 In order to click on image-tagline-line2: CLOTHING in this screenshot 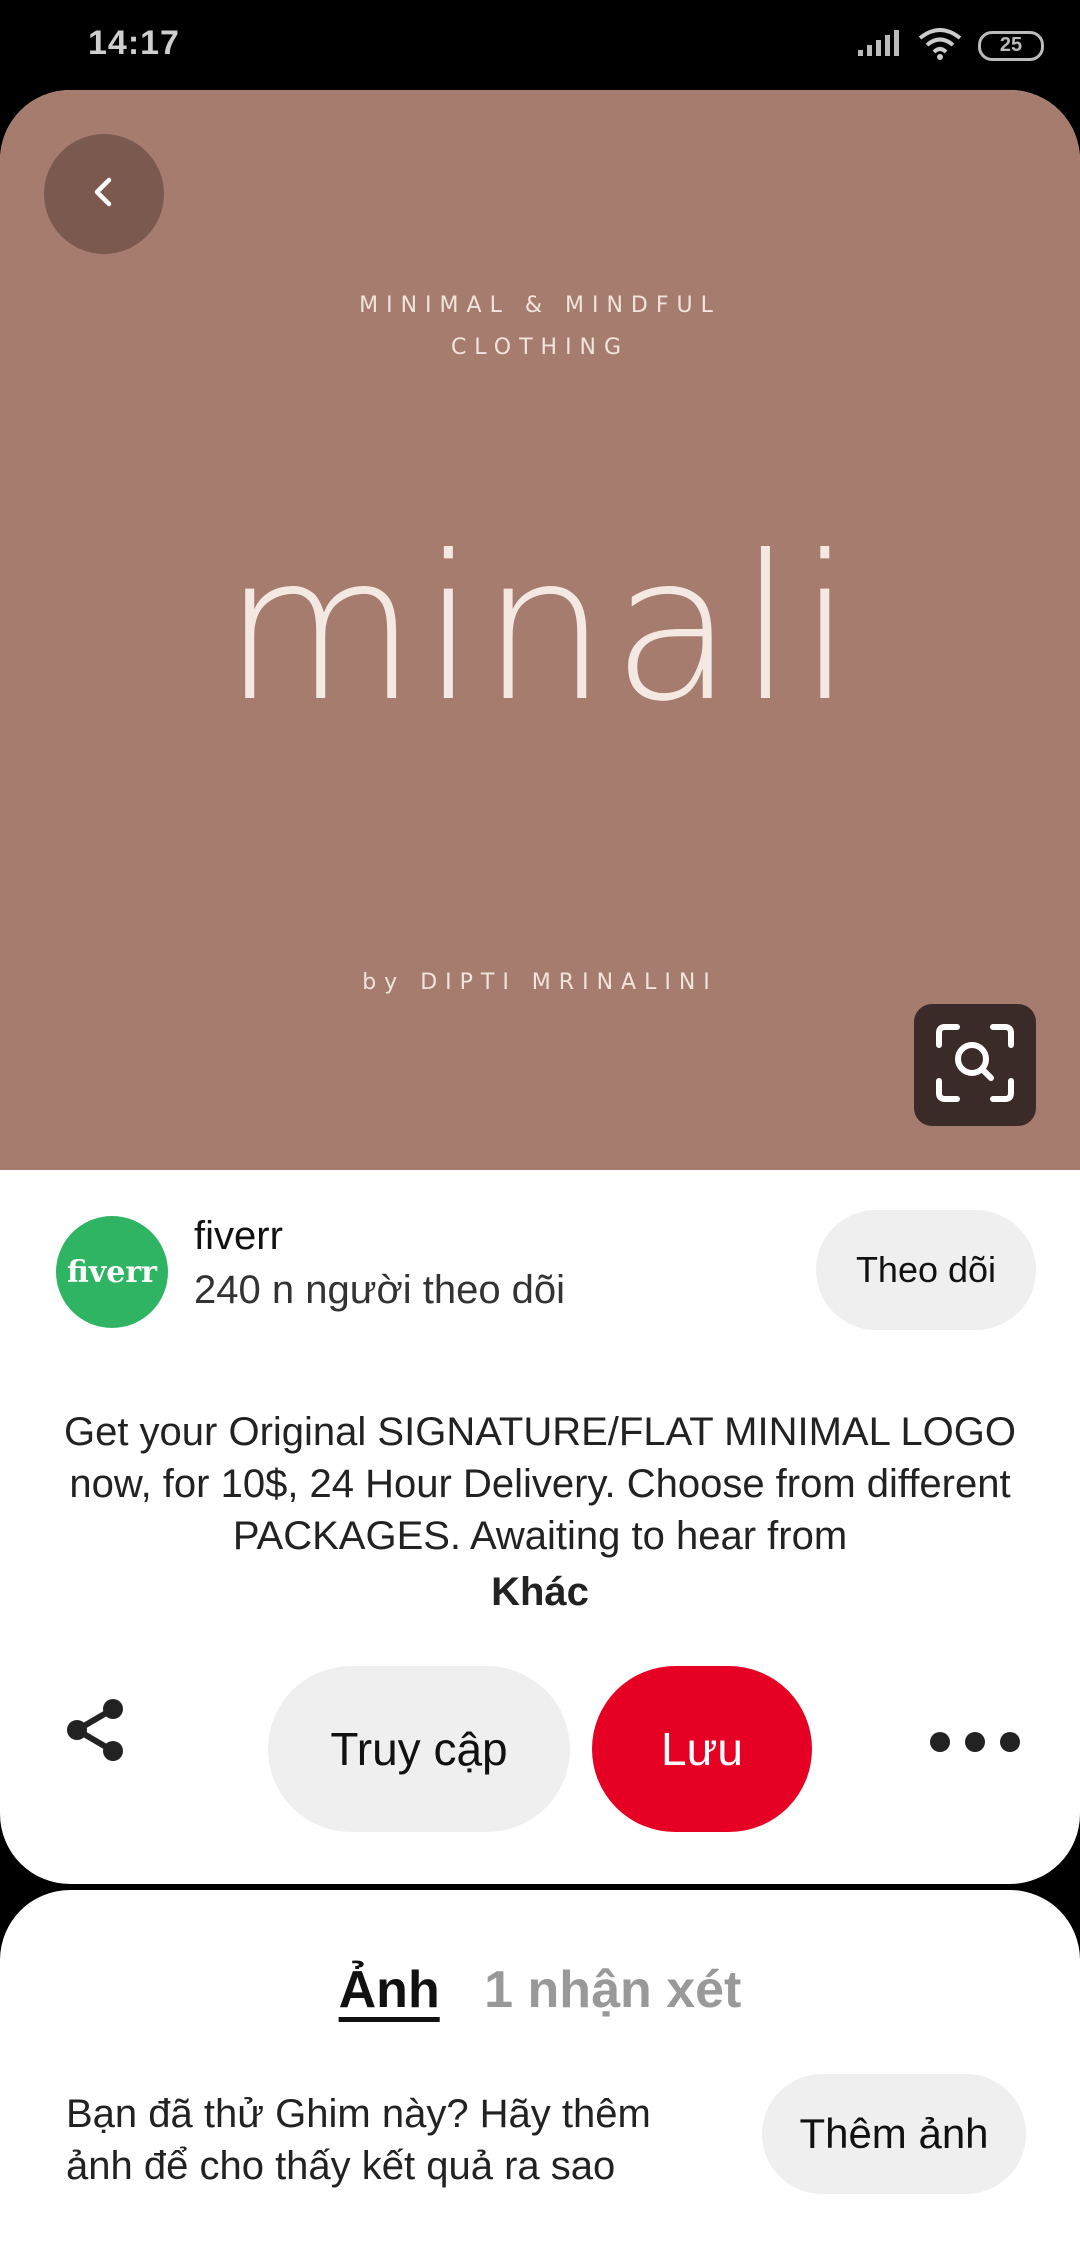, I will do `click(540, 347)`.